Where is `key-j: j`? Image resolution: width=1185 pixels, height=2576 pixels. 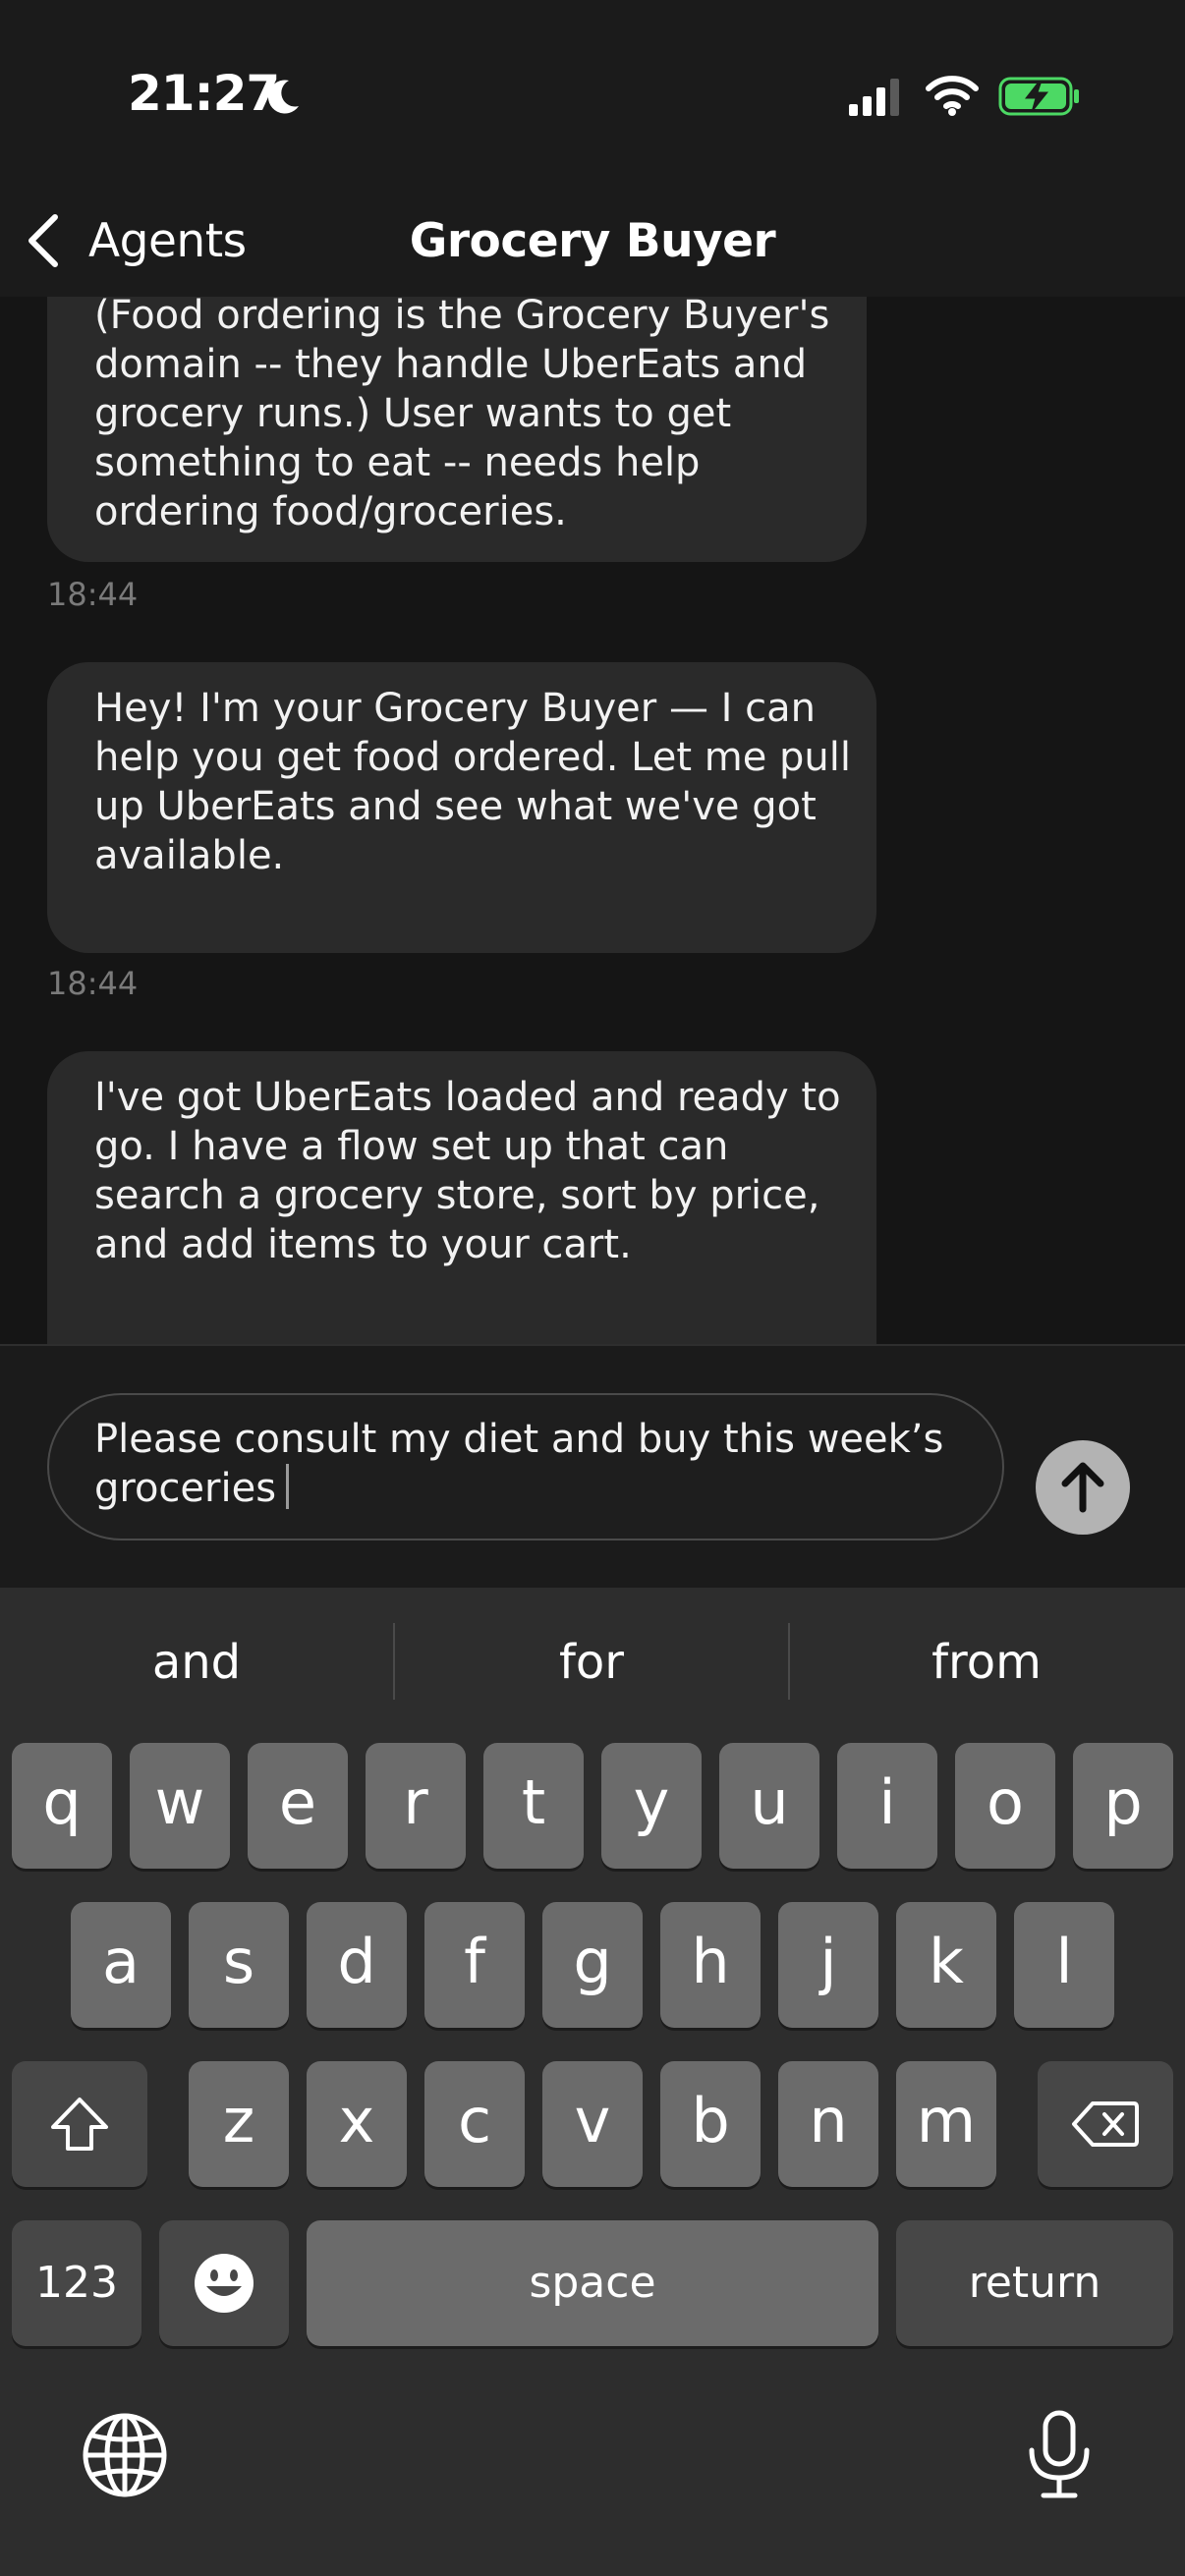
key-j: j is located at coordinates (828, 1965).